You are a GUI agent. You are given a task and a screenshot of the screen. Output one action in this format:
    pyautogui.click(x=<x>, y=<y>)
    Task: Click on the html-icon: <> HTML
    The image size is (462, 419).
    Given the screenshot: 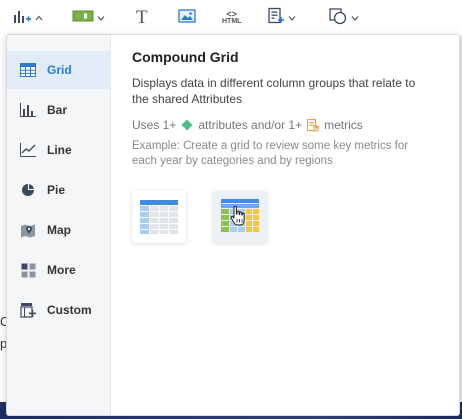 What is the action you would take?
    pyautogui.click(x=232, y=17)
    